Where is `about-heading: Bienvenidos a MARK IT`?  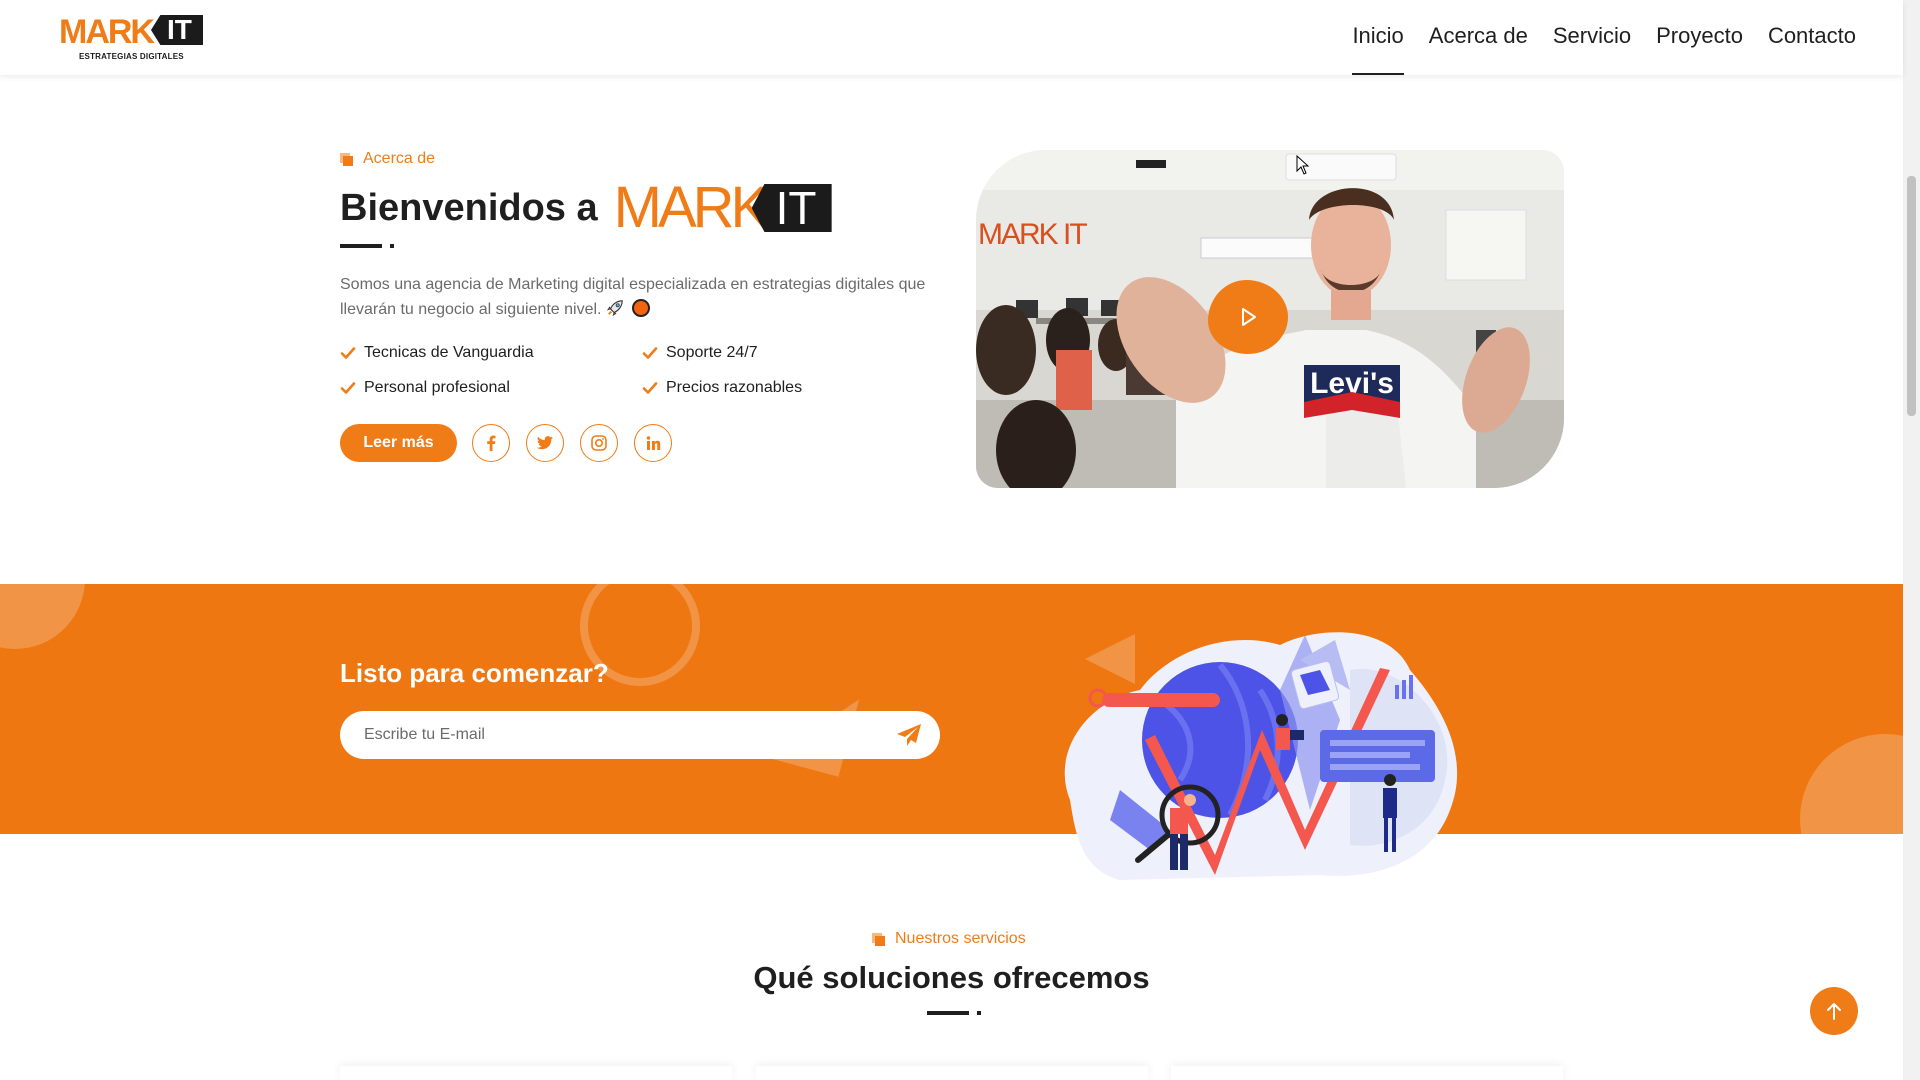 about-heading: Bienvenidos a MARK IT is located at coordinates (586, 207).